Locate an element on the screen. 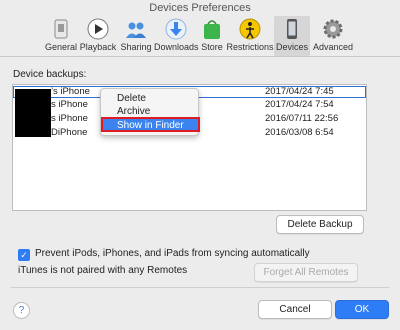 The width and height of the screenshot is (400, 330). tab-sharing: Sharing is located at coordinates (136, 36).